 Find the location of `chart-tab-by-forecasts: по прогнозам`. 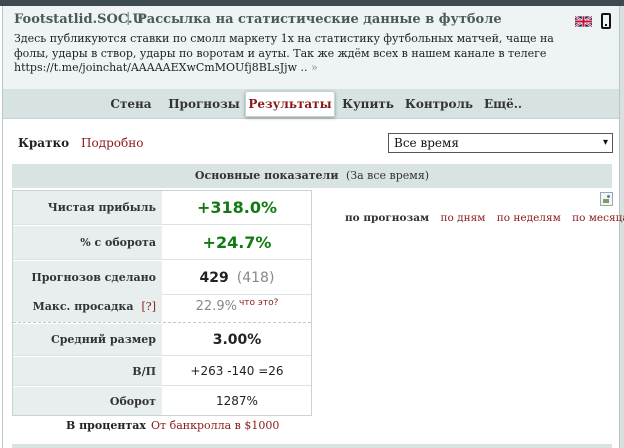

chart-tab-by-forecasts: по прогнозам is located at coordinates (387, 218).